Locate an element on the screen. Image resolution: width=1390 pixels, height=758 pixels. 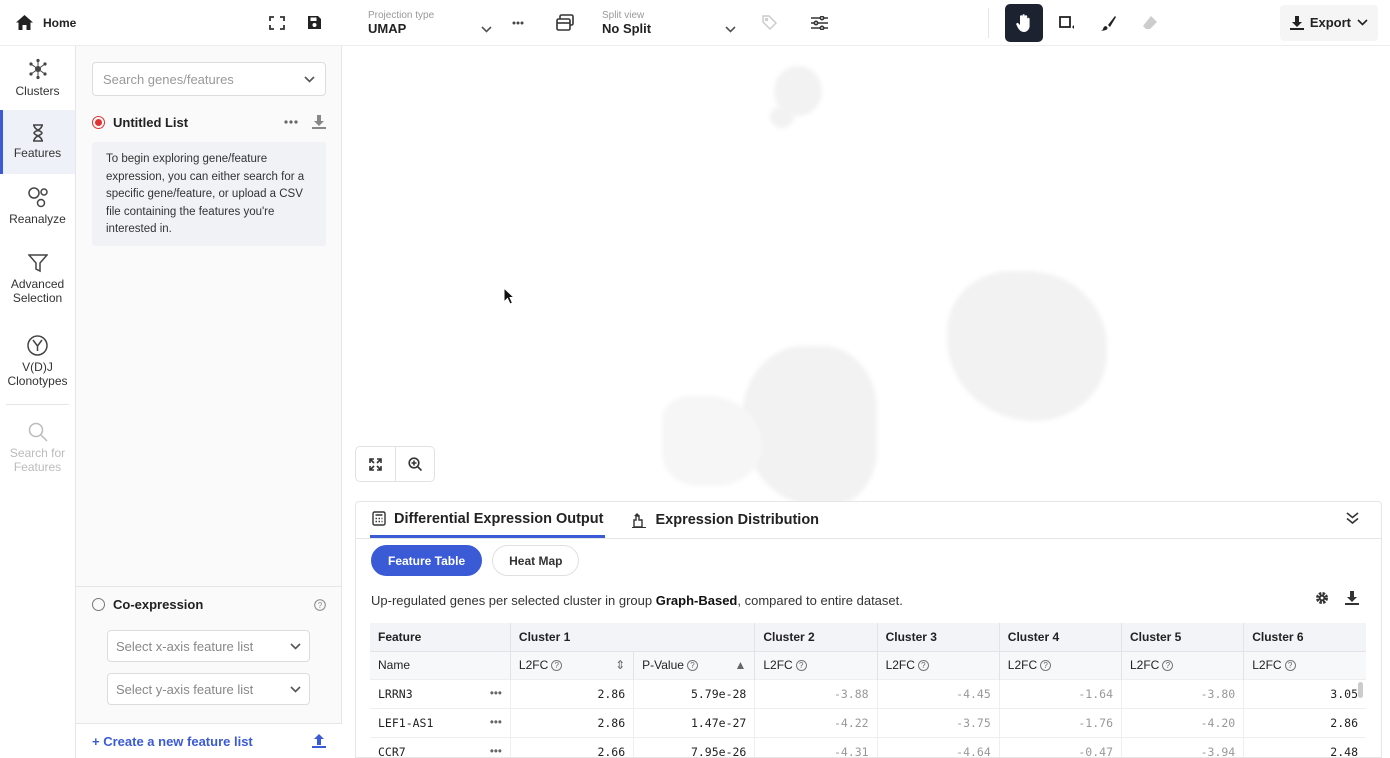
expand-arrows-icon is located at coordinates (375, 464).